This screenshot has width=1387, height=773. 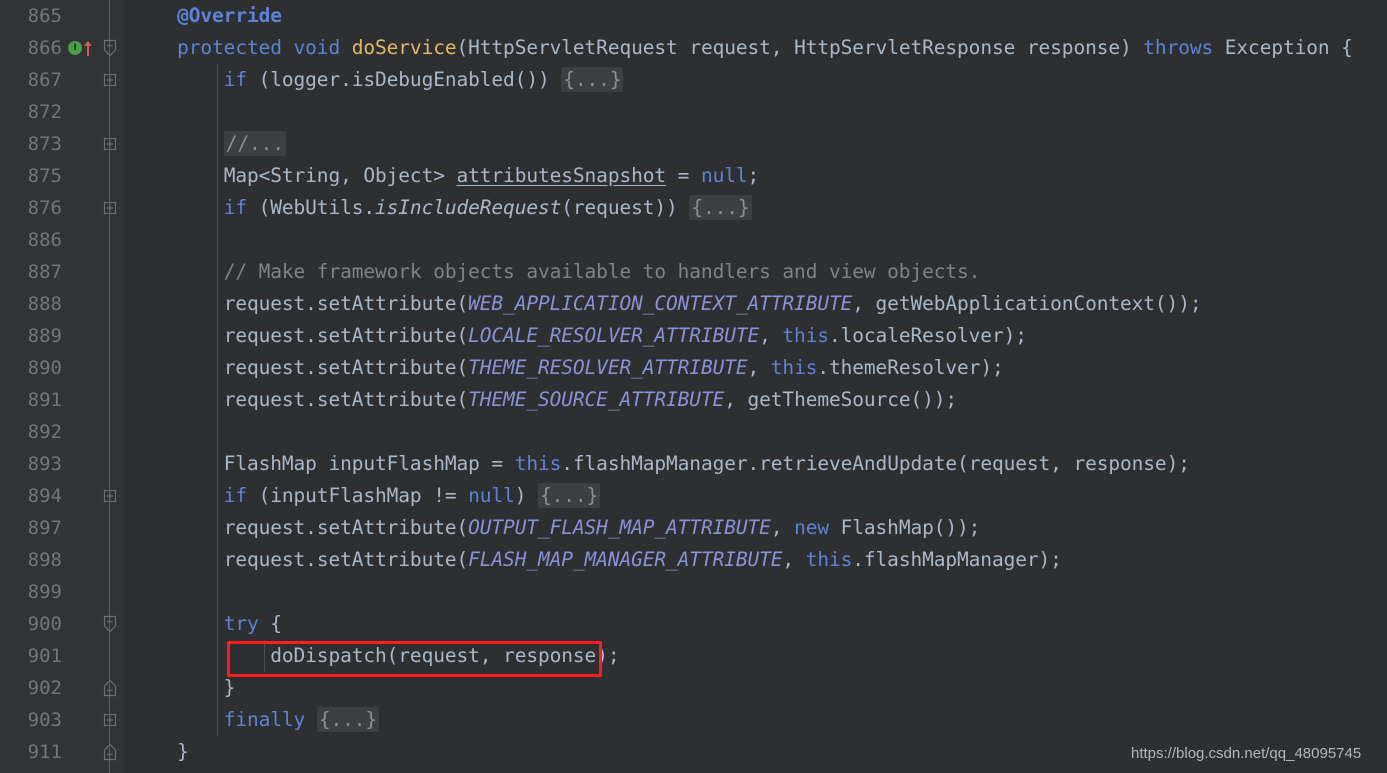 I want to click on line-number: 911, so click(x=44, y=752).